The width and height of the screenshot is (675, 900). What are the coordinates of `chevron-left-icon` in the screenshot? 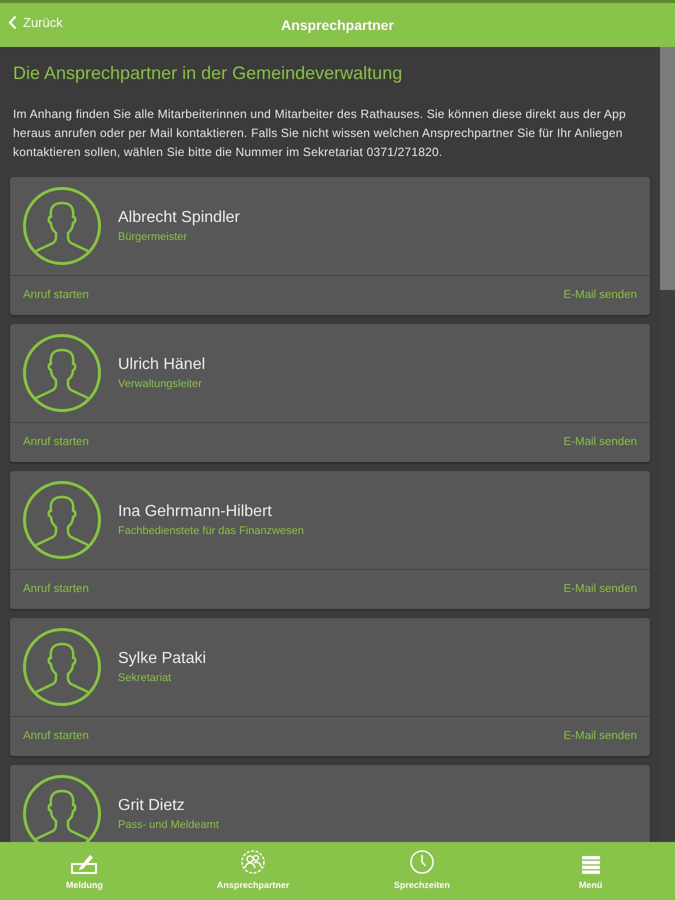 It's located at (12, 22).